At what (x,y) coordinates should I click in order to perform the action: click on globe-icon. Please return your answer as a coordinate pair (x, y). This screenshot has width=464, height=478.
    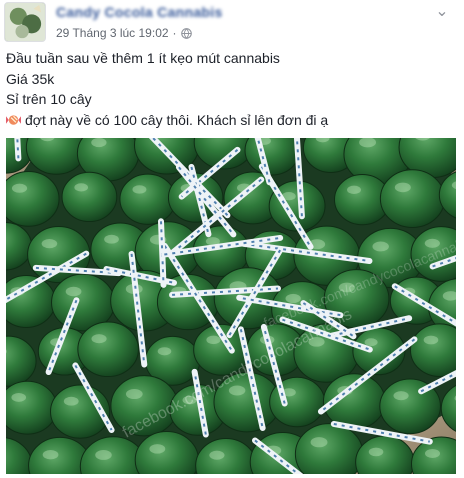
    Looking at the image, I should click on (186, 33).